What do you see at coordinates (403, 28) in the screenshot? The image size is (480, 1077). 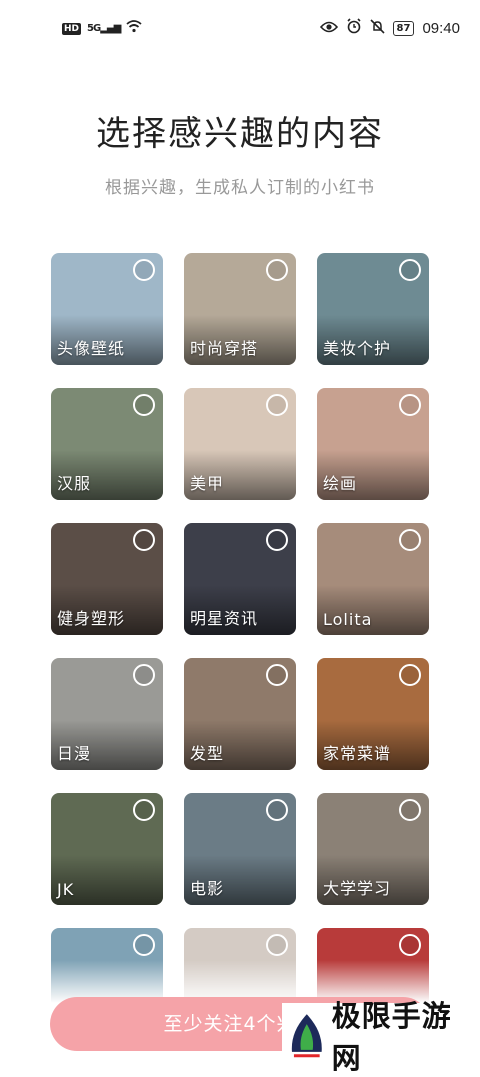 I see `battery-indicator: 87` at bounding box center [403, 28].